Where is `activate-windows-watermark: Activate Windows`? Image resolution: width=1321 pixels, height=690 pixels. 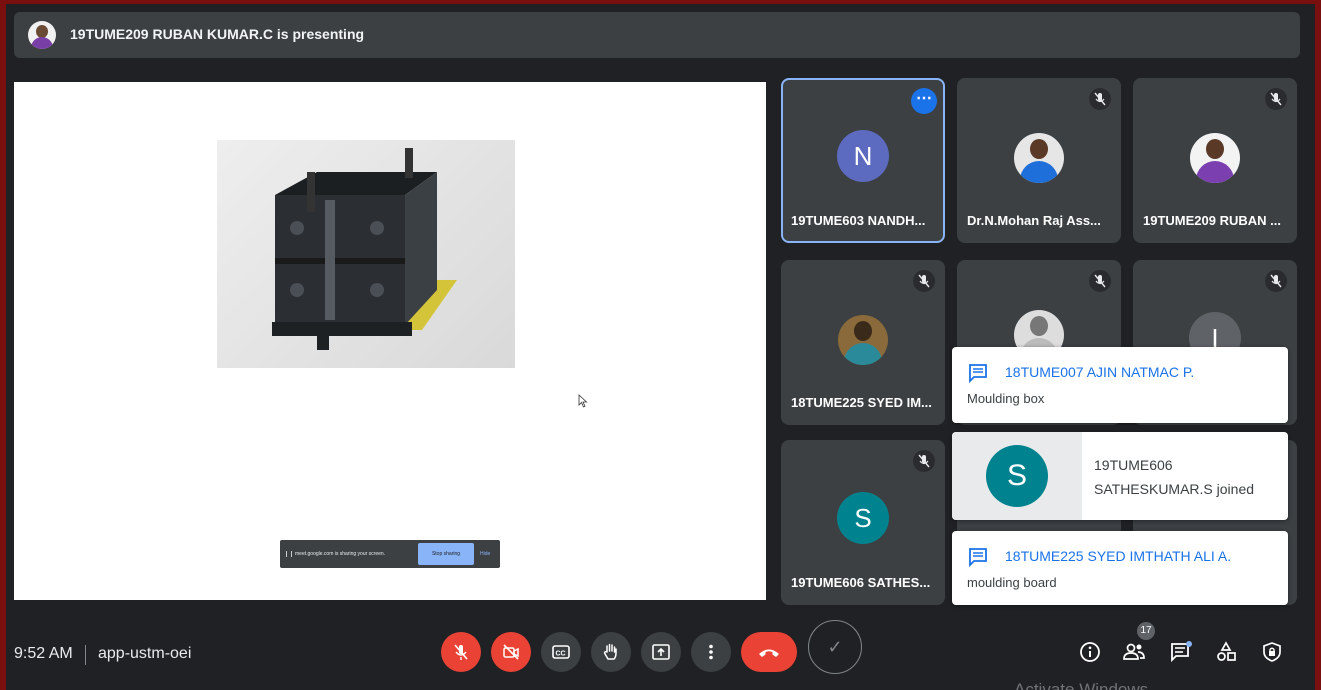
activate-windows-watermark: Activate Windows is located at coordinates (1081, 685).